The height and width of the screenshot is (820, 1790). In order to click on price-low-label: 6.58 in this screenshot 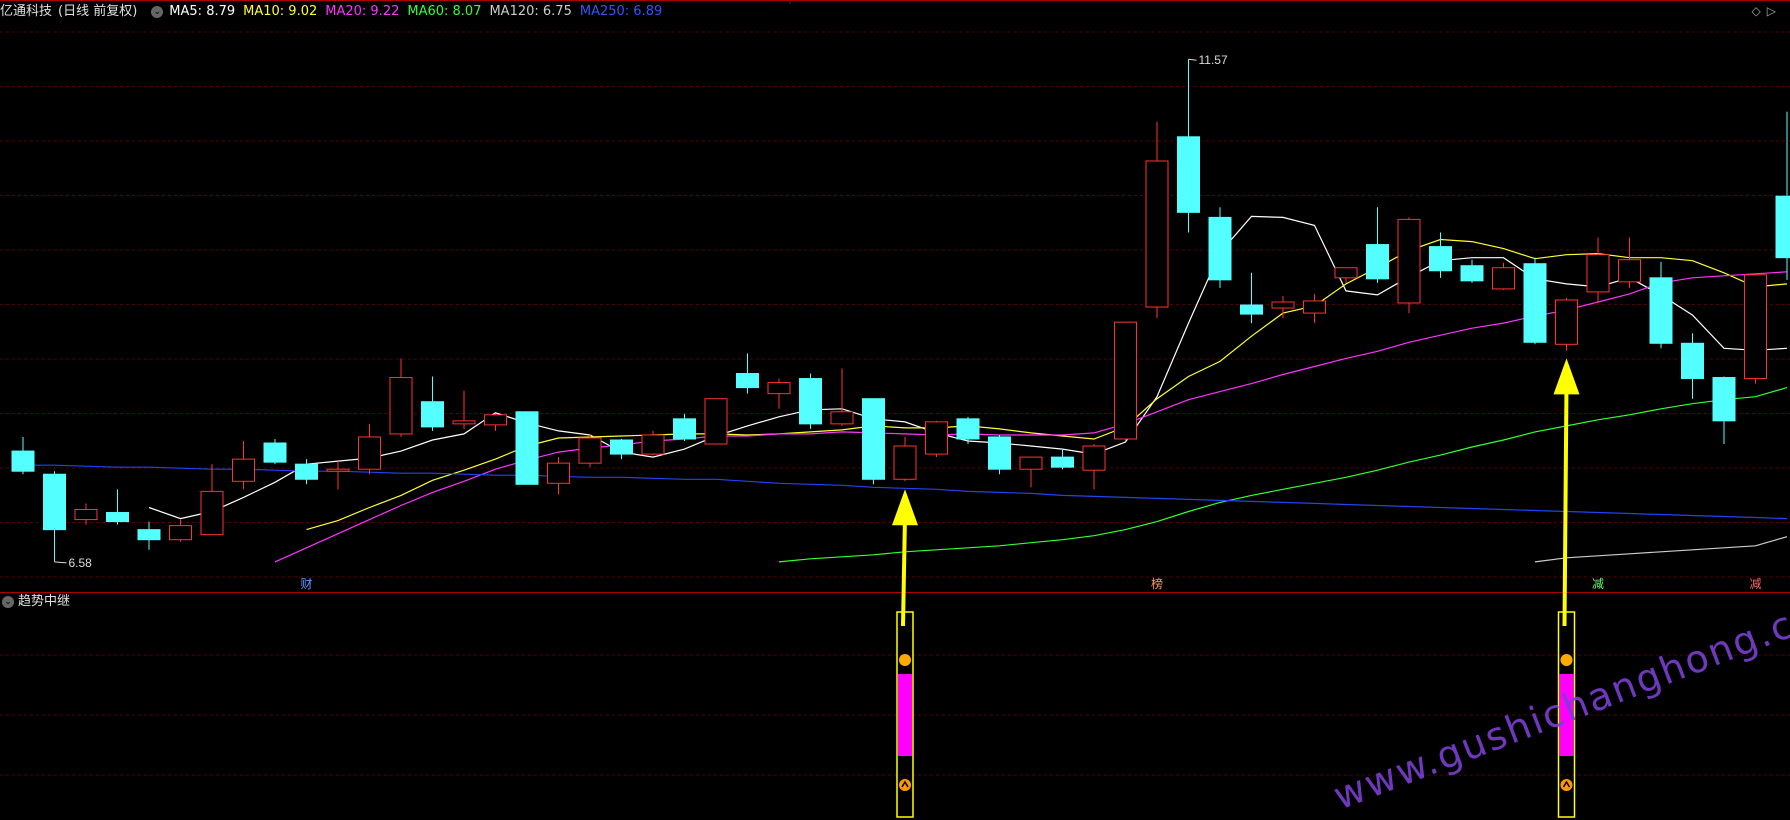, I will do `click(81, 563)`.